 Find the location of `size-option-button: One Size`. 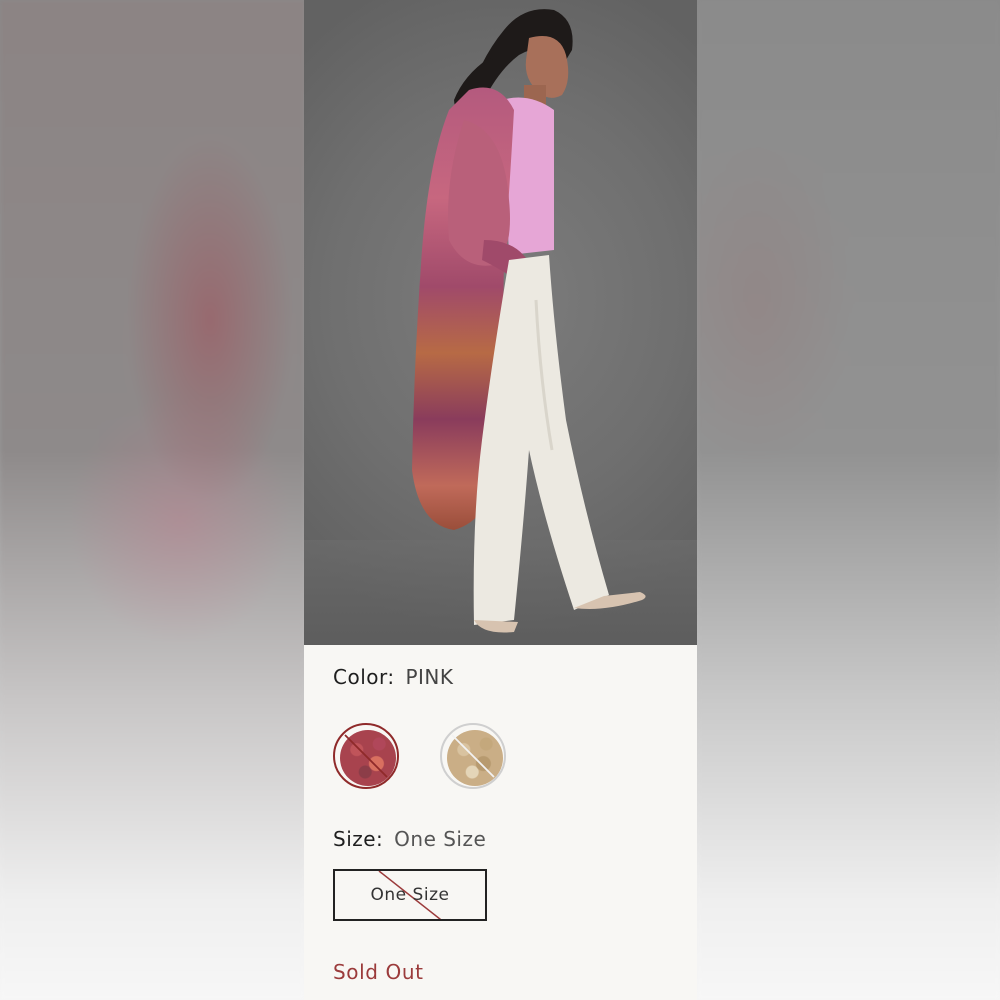

size-option-button: One Size is located at coordinates (410, 895).